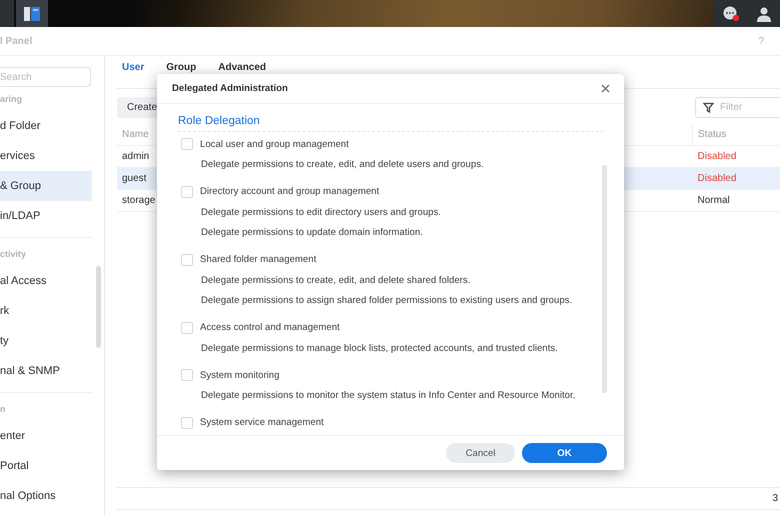  What do you see at coordinates (32, 13) in the screenshot?
I see `app-icon` at bounding box center [32, 13].